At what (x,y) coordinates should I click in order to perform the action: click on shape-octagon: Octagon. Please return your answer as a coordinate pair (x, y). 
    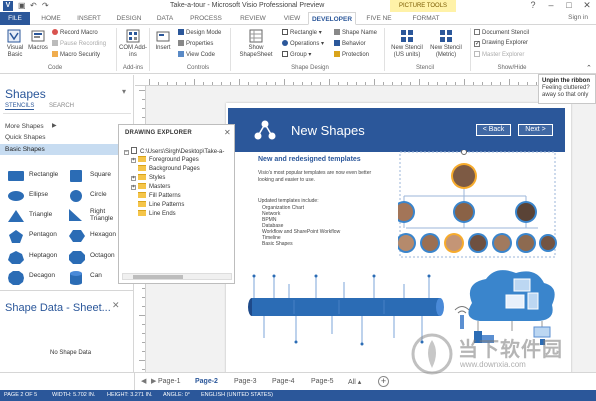
    Looking at the image, I should click on (94, 258).